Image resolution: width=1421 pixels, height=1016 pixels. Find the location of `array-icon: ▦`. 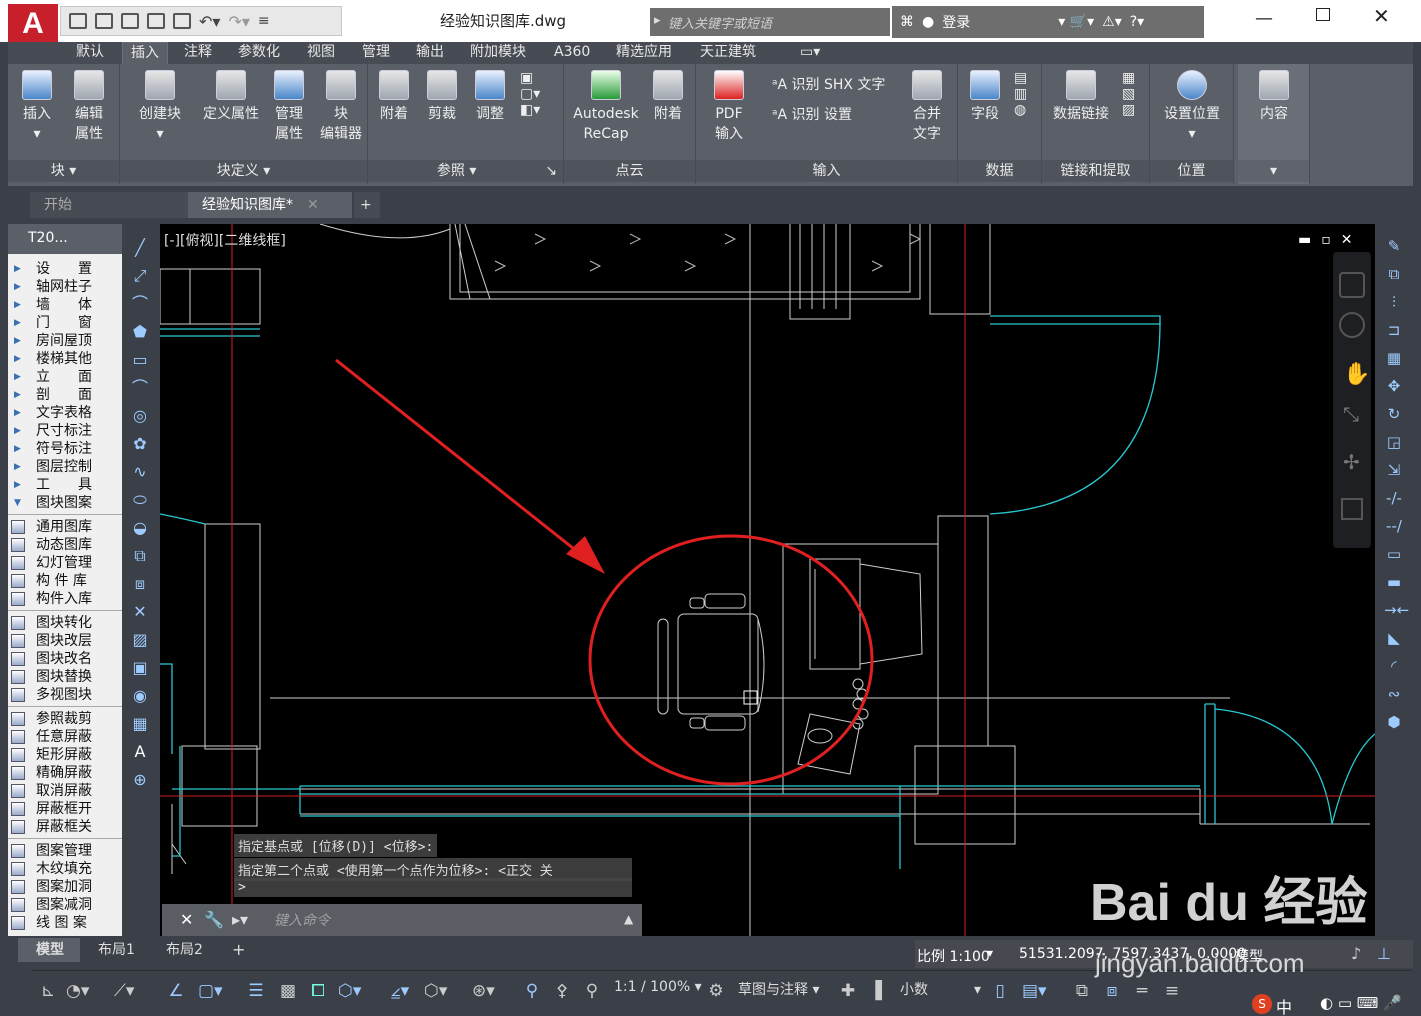

array-icon: ▦ is located at coordinates (1394, 358).